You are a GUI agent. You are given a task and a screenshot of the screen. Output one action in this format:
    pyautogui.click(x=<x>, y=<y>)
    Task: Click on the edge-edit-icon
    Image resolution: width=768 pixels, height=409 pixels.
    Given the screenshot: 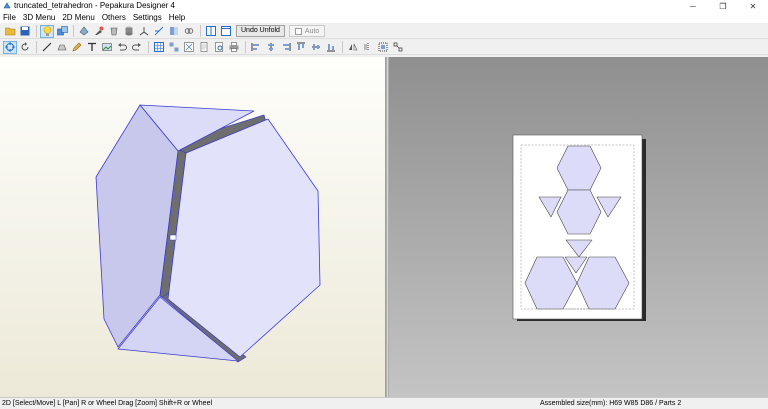 What is the action you would take?
    pyautogui.click(x=47, y=47)
    